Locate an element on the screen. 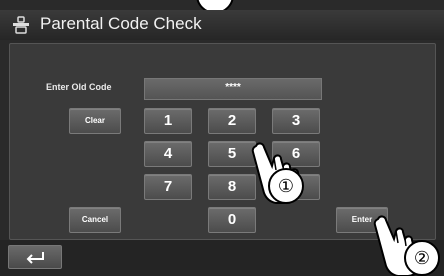 This screenshot has height=276, width=444. step-1-callout: ① is located at coordinates (286, 186).